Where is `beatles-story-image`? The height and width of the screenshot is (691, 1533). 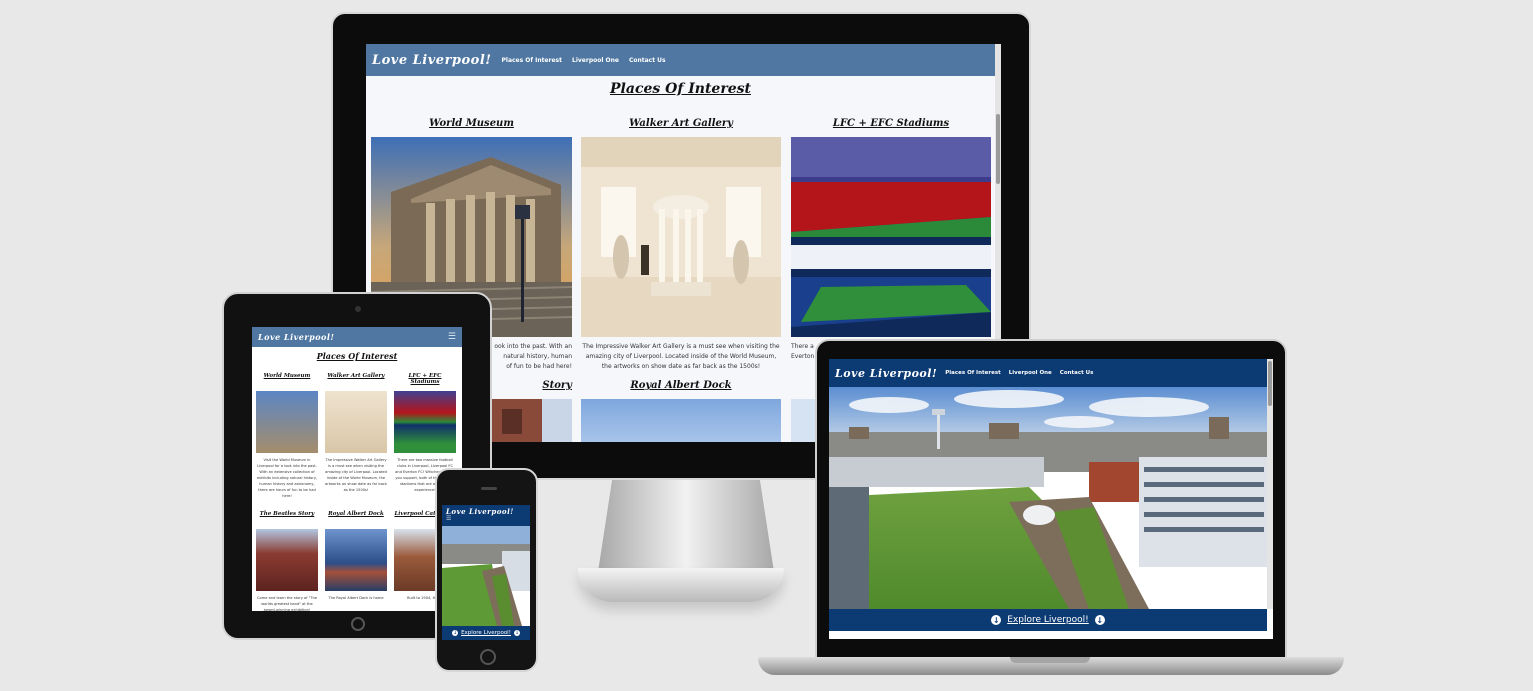 beatles-story-image is located at coordinates (287, 560).